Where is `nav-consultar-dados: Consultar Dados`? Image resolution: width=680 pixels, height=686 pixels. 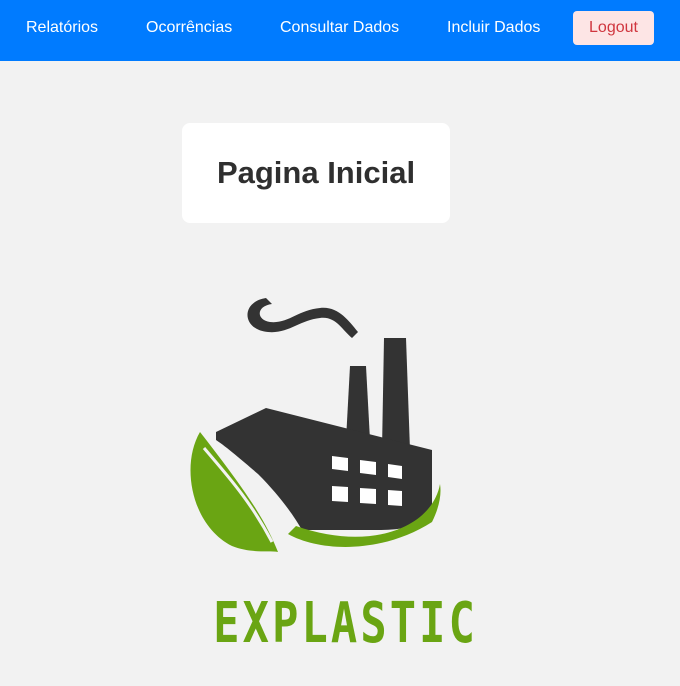 nav-consultar-dados: Consultar Dados is located at coordinates (339, 27).